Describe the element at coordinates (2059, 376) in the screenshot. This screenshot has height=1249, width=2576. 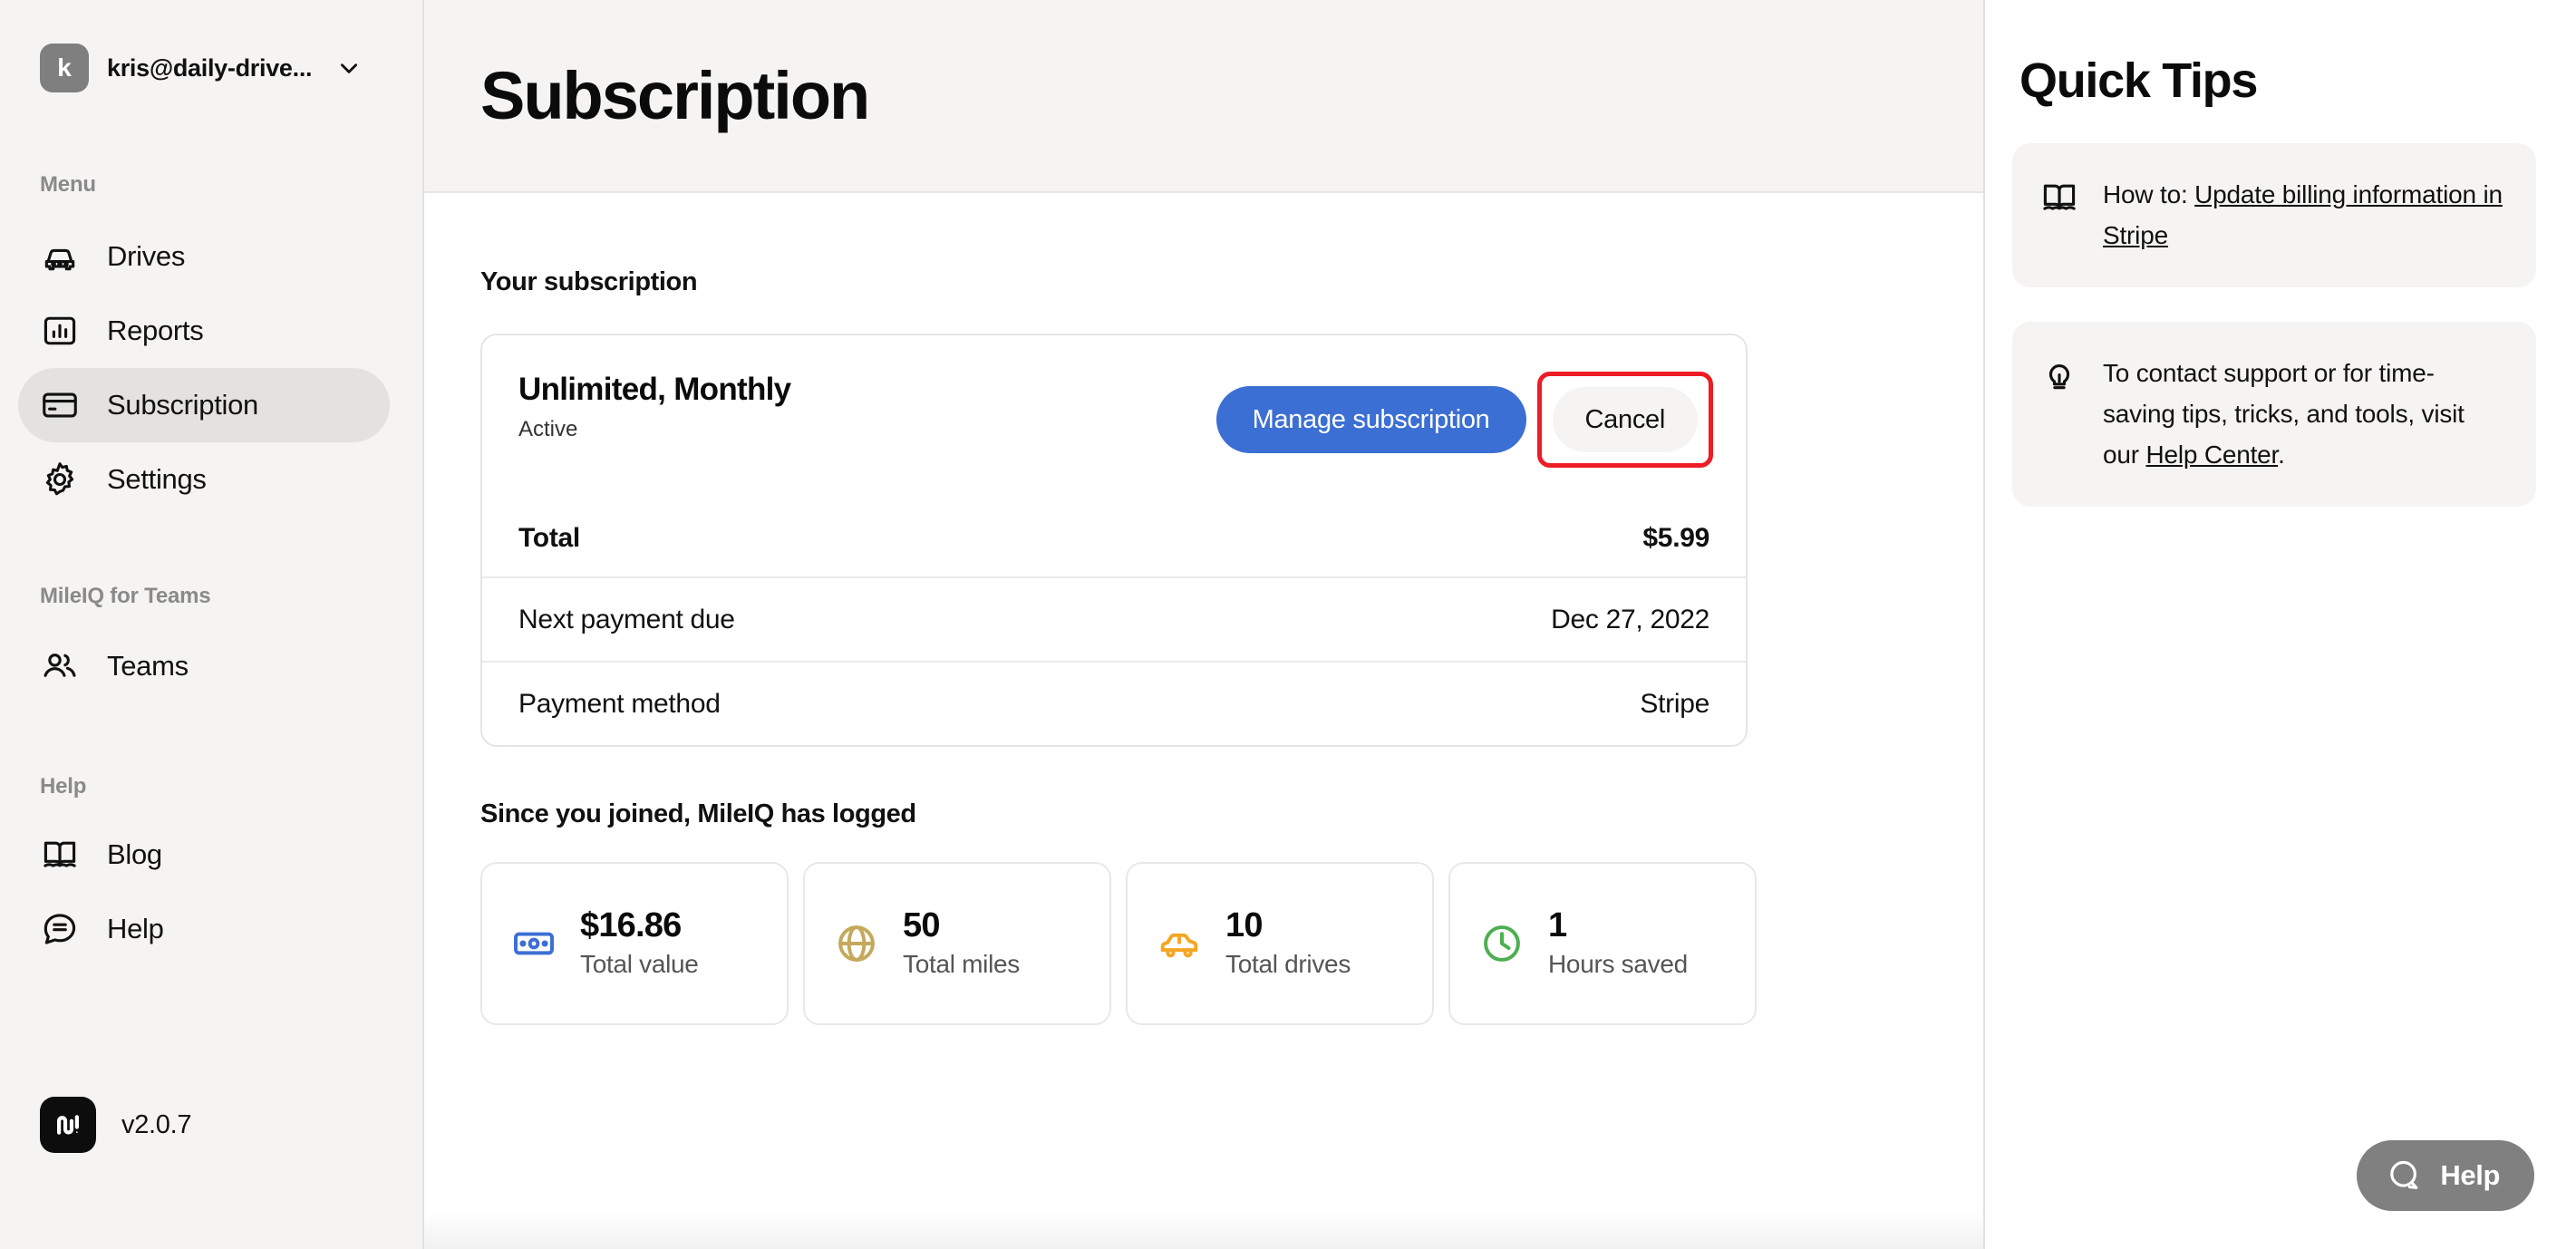
I see `lightbulb-icon` at that location.